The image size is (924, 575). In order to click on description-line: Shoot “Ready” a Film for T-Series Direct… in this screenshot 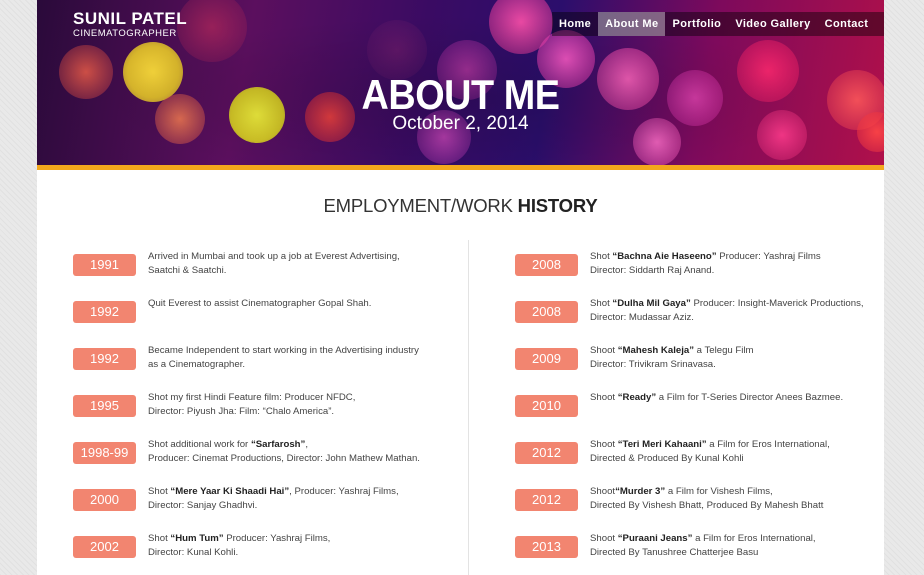, I will do `click(730, 398)`.